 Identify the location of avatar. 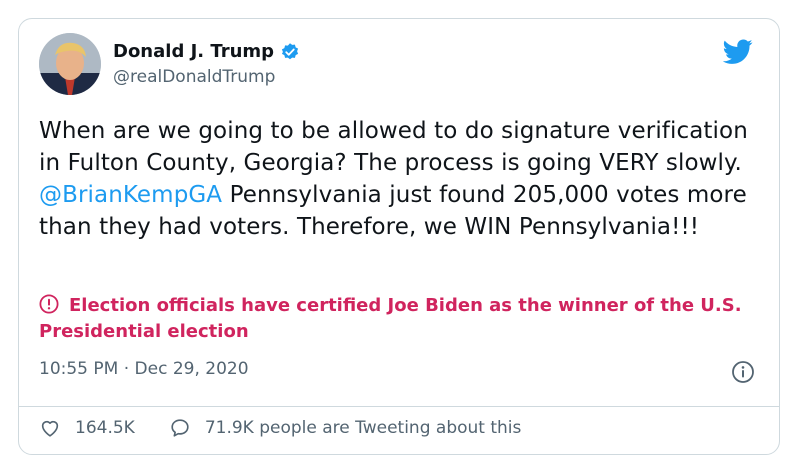
(70, 64).